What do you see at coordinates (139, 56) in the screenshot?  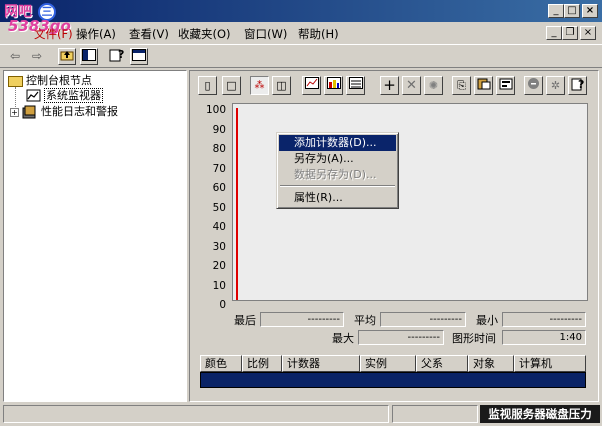 I see `console-tree-icon` at bounding box center [139, 56].